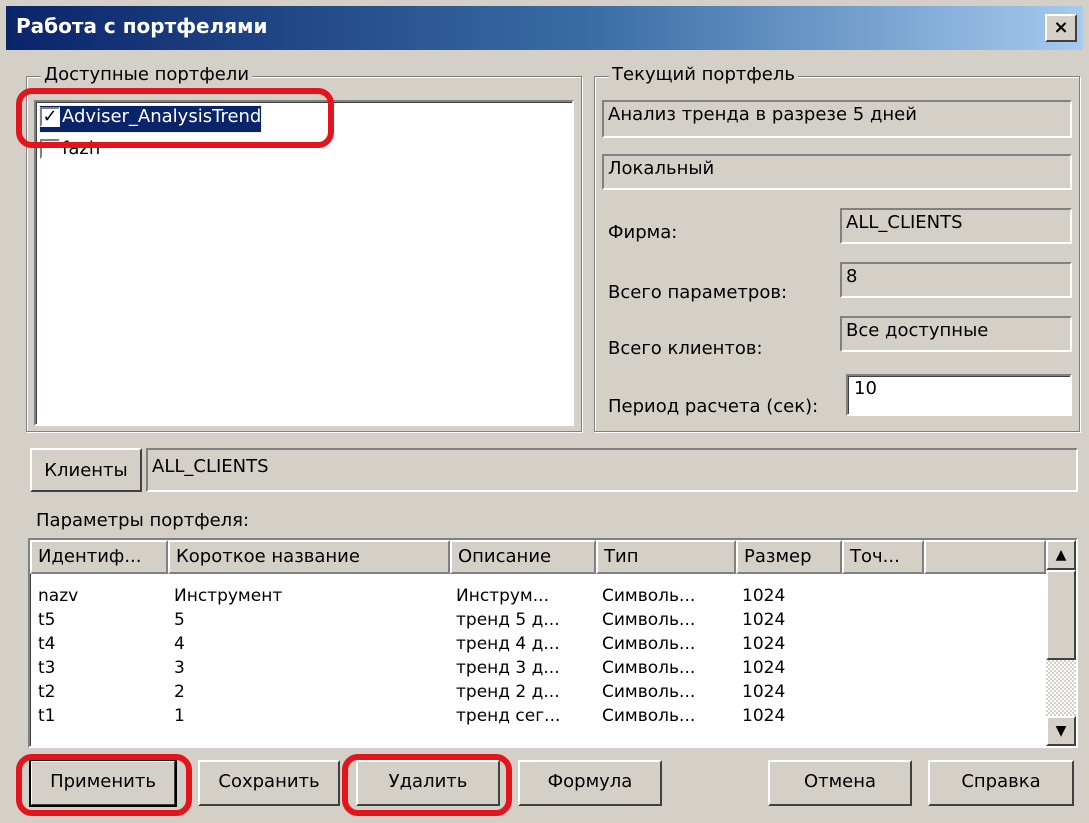 The height and width of the screenshot is (823, 1089). Describe the element at coordinates (47, 716) in the screenshot. I see `cell: t1` at that location.